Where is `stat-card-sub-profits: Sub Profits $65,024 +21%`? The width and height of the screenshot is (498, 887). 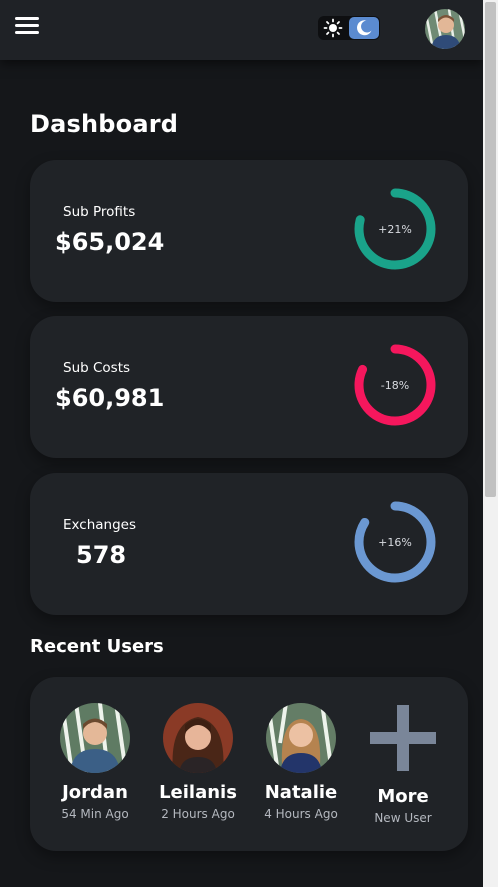 stat-card-sub-profits: Sub Profits $65,024 +21% is located at coordinates (249, 231).